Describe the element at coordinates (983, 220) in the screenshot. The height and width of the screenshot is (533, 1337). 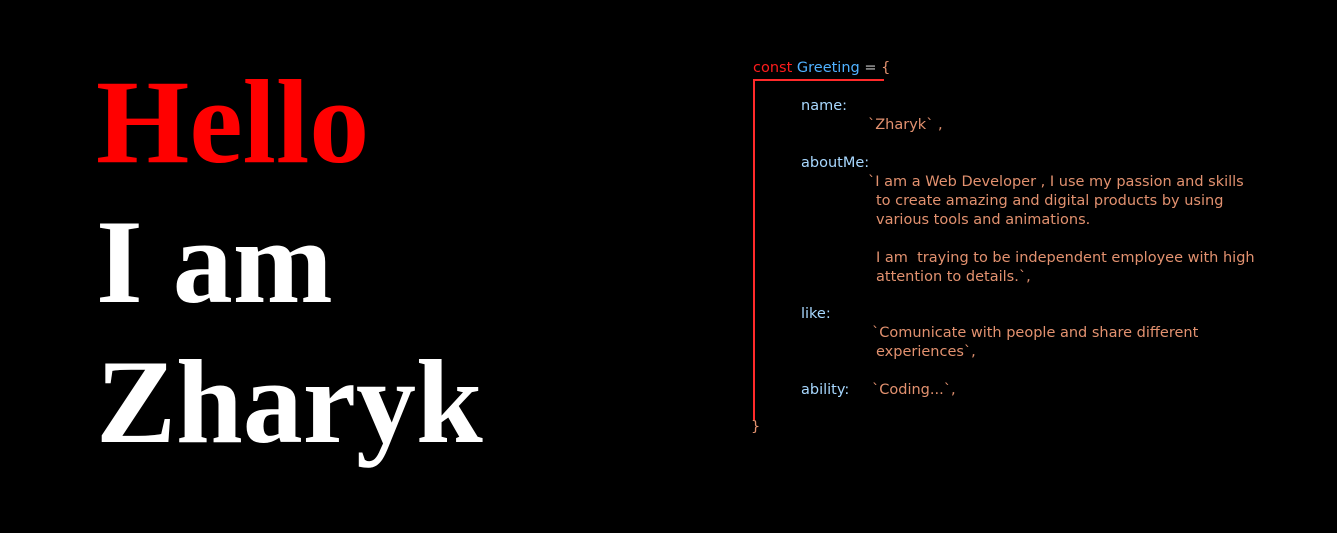
I see `about-line: various tools and animations.` at that location.